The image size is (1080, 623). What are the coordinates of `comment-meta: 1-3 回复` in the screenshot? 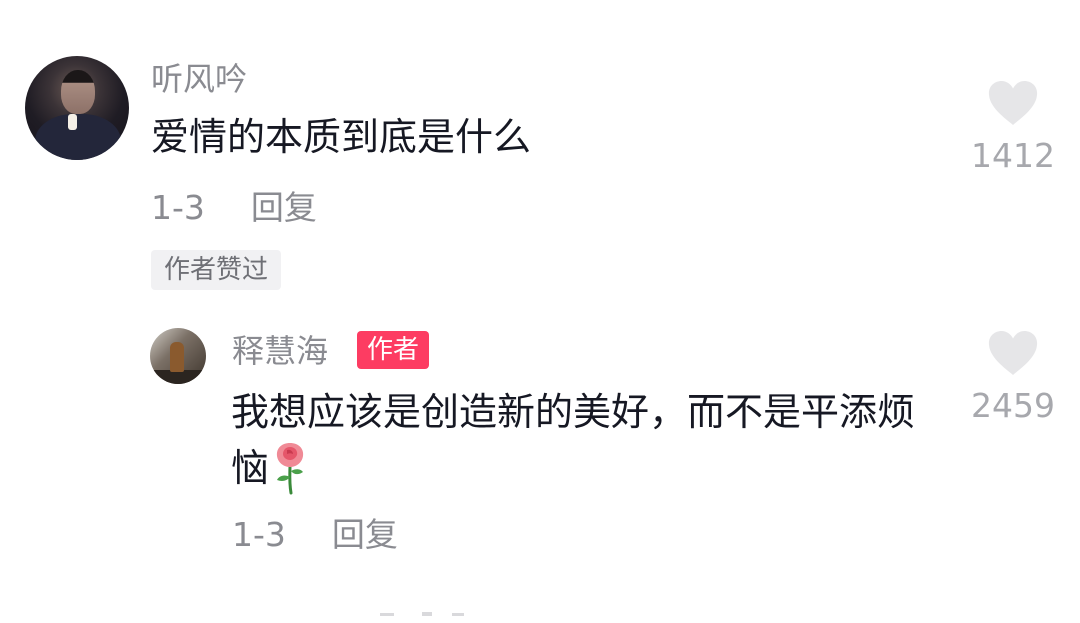 It's located at (234, 208).